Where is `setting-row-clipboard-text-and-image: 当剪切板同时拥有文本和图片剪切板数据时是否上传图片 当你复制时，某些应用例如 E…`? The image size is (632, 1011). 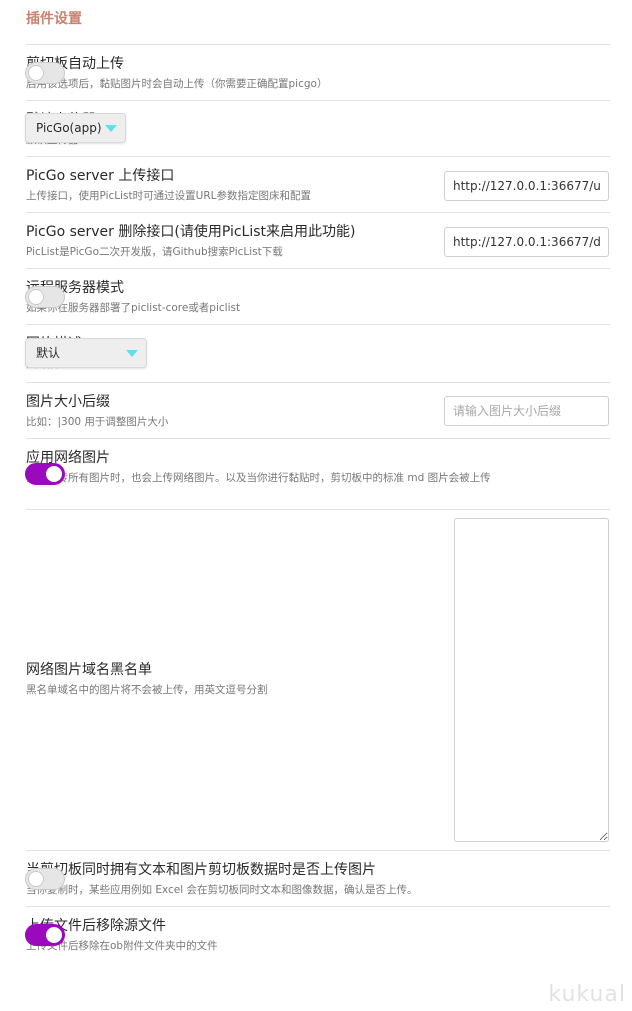
setting-row-clipboard-text-and-image: 当剪切板同时拥有文本和图片剪切板数据时是否上传图片 当你复制时，某些应用例如 E… is located at coordinates (317, 879).